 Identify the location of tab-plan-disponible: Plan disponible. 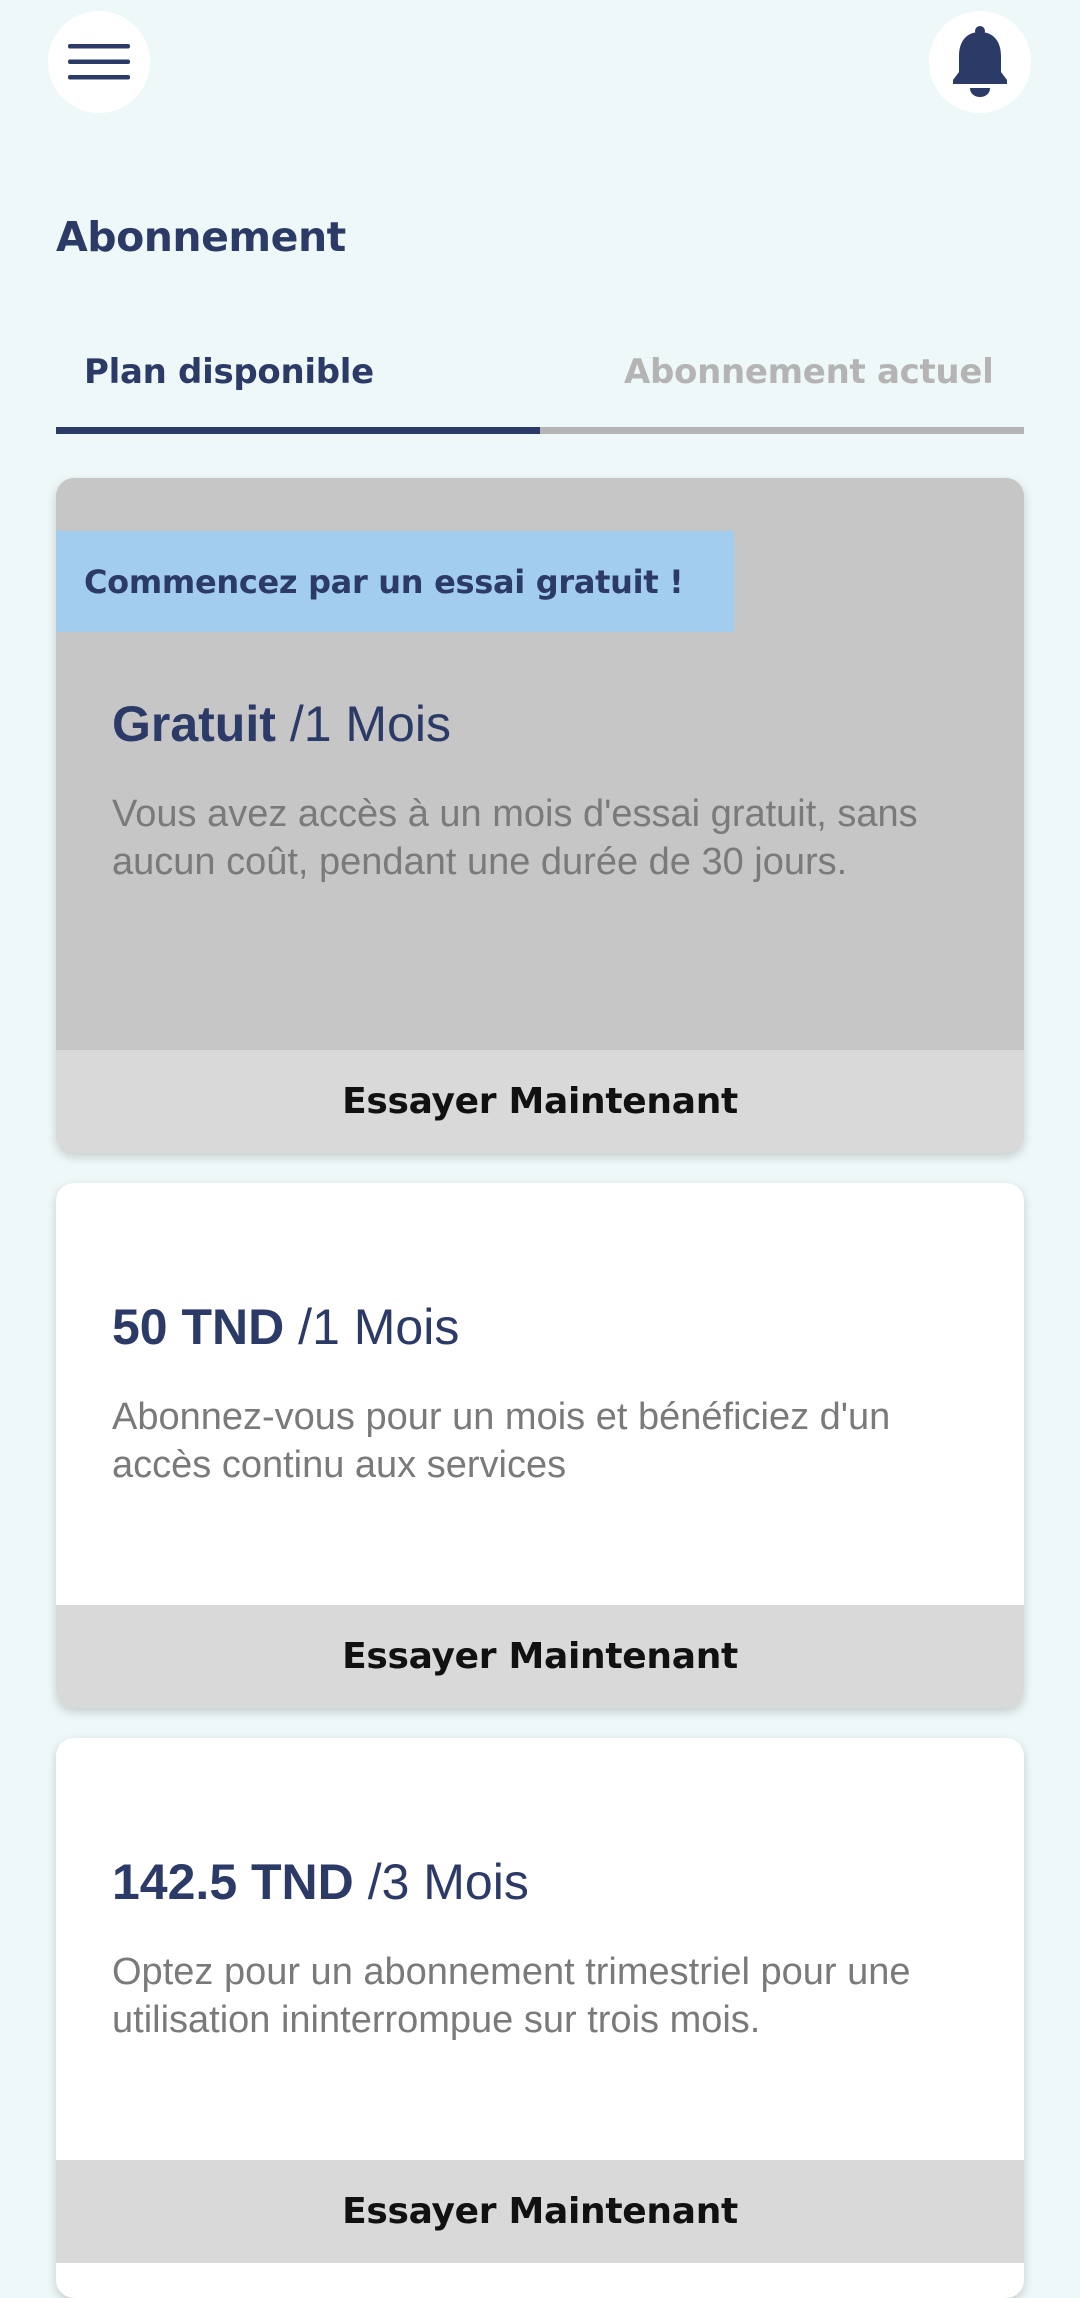
(298, 387).